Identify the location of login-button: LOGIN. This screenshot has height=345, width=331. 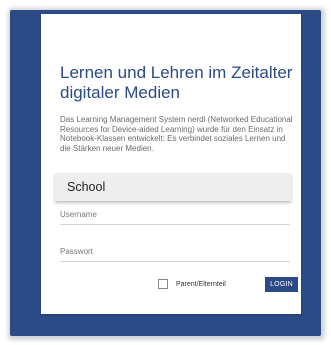
(281, 284).